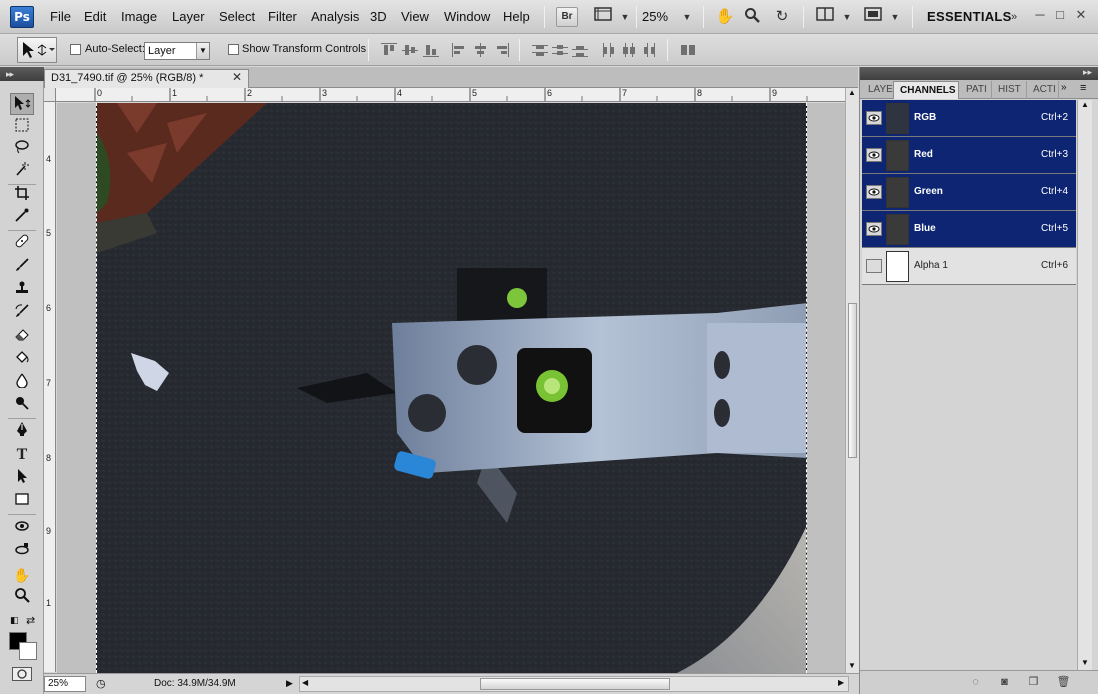  Describe the element at coordinates (1063, 682) in the screenshot. I see `delete-channel-icon: 🗑` at that location.